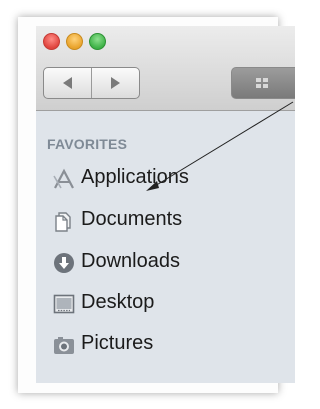  What do you see at coordinates (118, 302) in the screenshot?
I see `sidebar-item-label: Desktop` at bounding box center [118, 302].